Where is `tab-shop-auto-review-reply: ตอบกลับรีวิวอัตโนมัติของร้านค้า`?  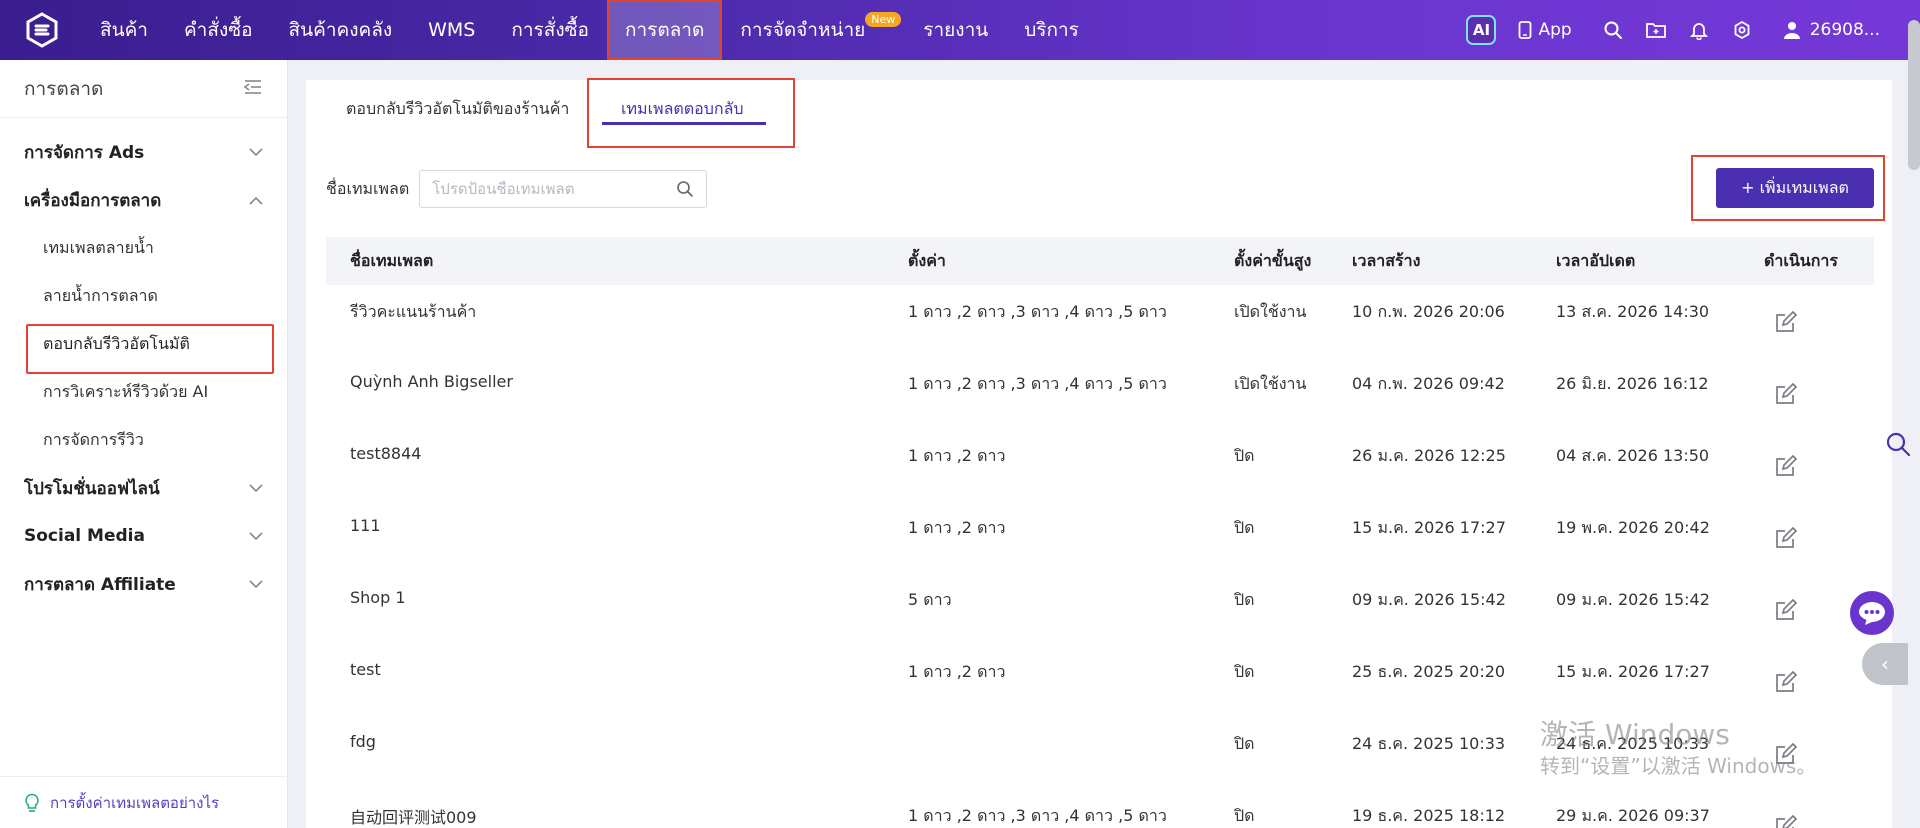
tab-shop-auto-review-reply: ตอบกลับรีวิวอัตโนมัติของร้านค้า is located at coordinates (457, 109).